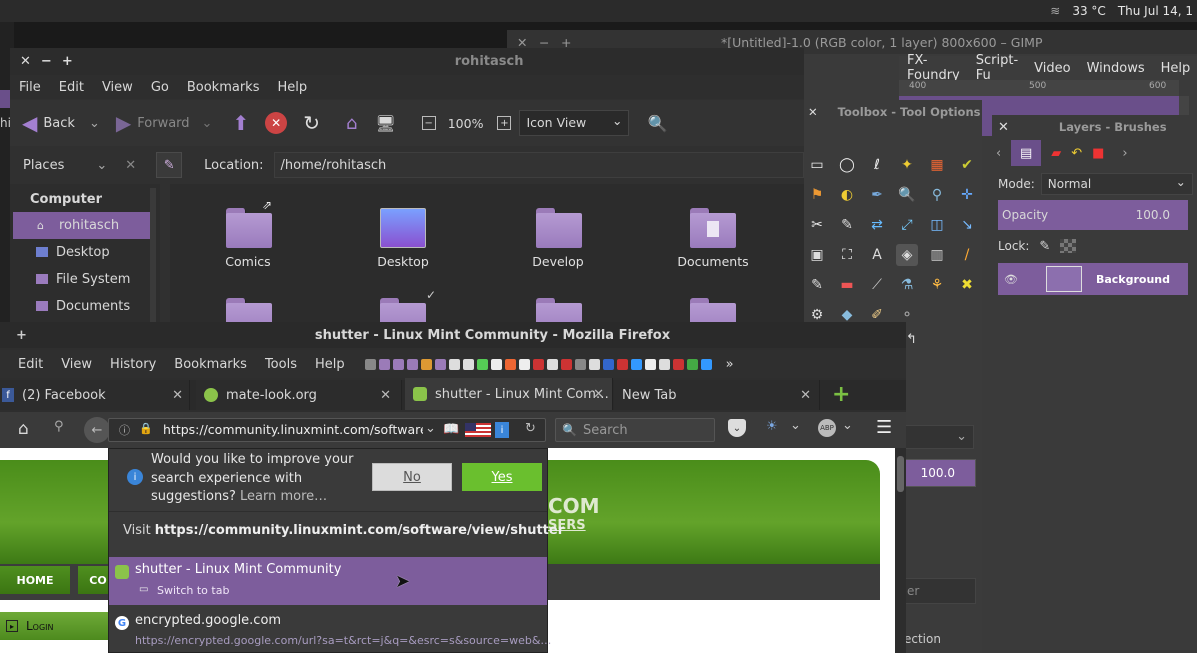 The width and height of the screenshot is (1197, 653). What do you see at coordinates (428, 123) in the screenshot?
I see `zoom-out-icon: −` at bounding box center [428, 123].